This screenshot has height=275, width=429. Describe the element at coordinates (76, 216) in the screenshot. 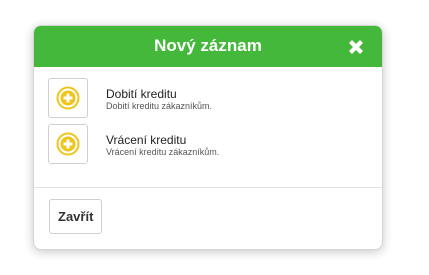

I see `close-button: Zavřít` at that location.